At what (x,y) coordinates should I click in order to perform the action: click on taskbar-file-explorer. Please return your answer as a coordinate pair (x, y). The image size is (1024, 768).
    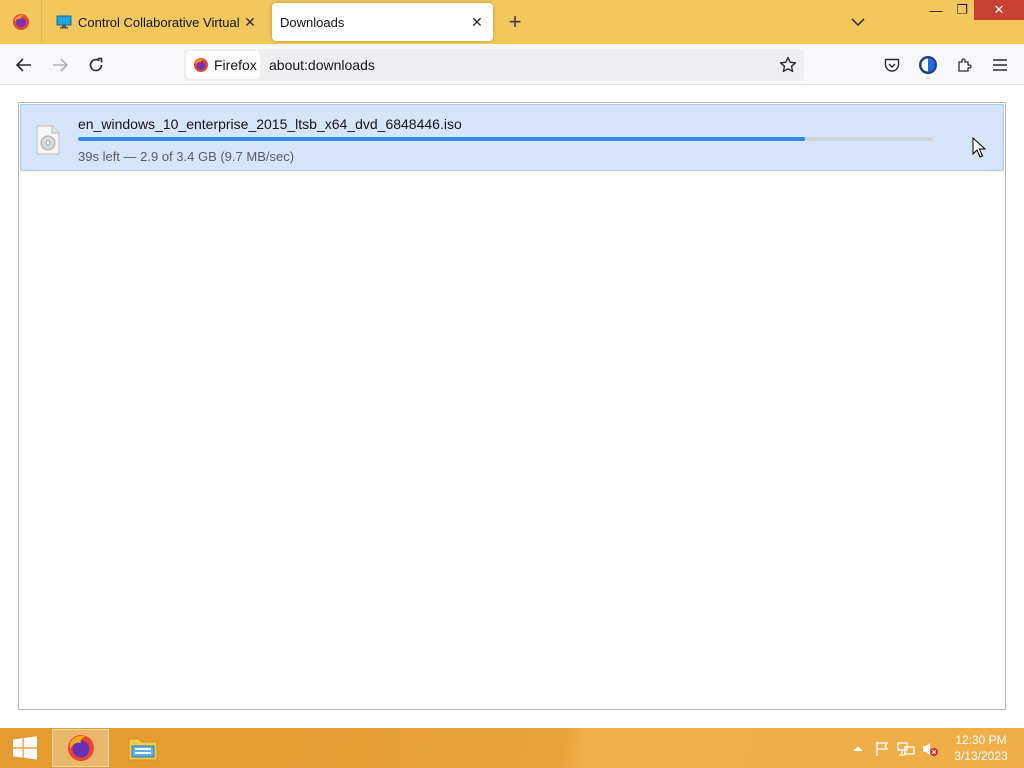
    Looking at the image, I should click on (142, 748).